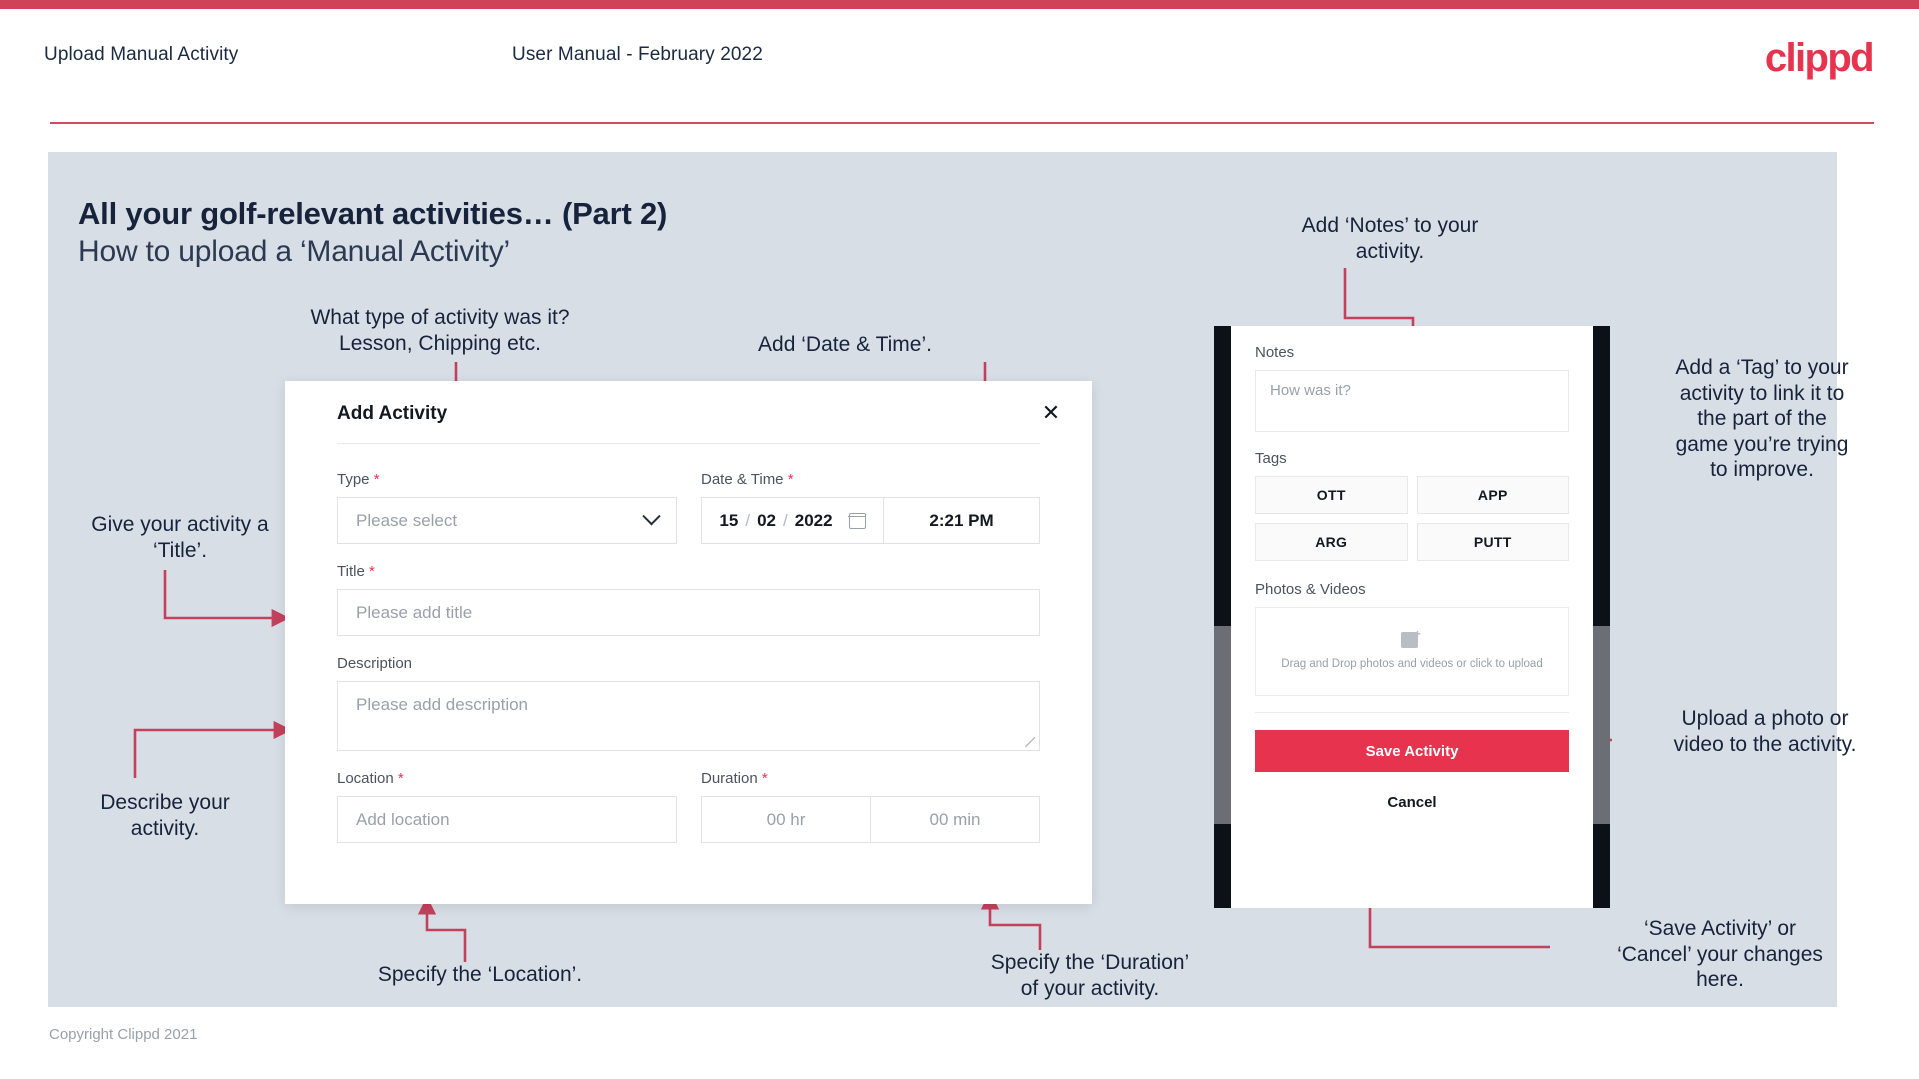 This screenshot has height=1079, width=1919. Describe the element at coordinates (371, 571) in the screenshot. I see `title-required-mark: *` at that location.